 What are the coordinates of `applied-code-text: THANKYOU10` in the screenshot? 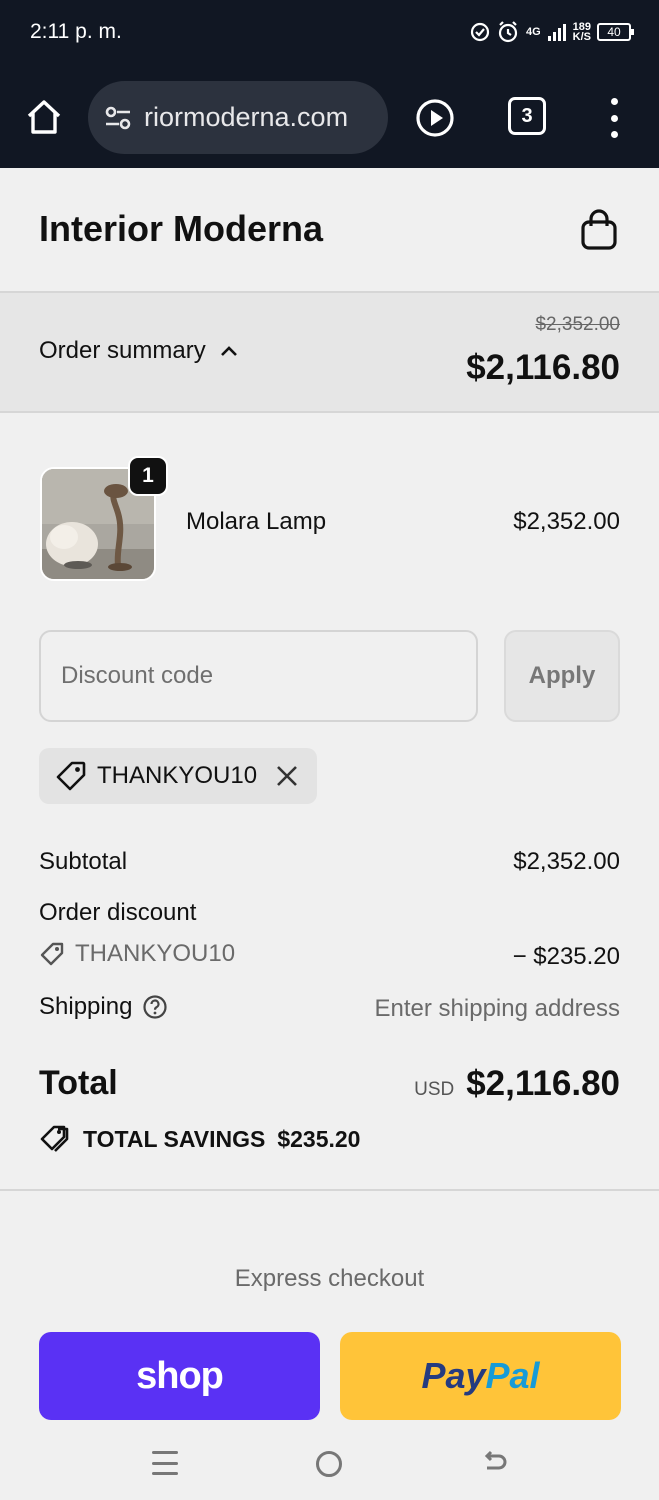 It's located at (177, 775).